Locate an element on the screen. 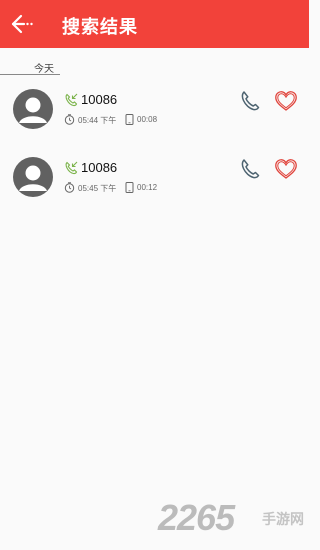  call-time: 05:45 下午 is located at coordinates (97, 188).